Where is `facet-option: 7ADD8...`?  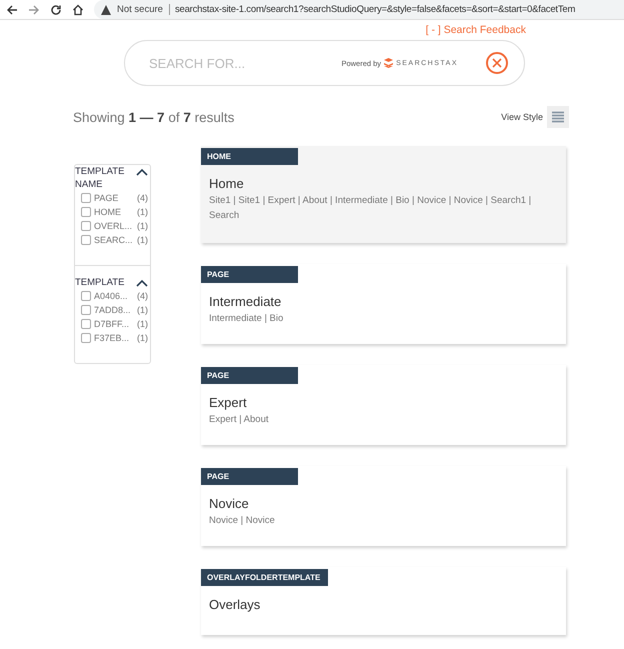
facet-option: 7ADD8... is located at coordinates (112, 310).